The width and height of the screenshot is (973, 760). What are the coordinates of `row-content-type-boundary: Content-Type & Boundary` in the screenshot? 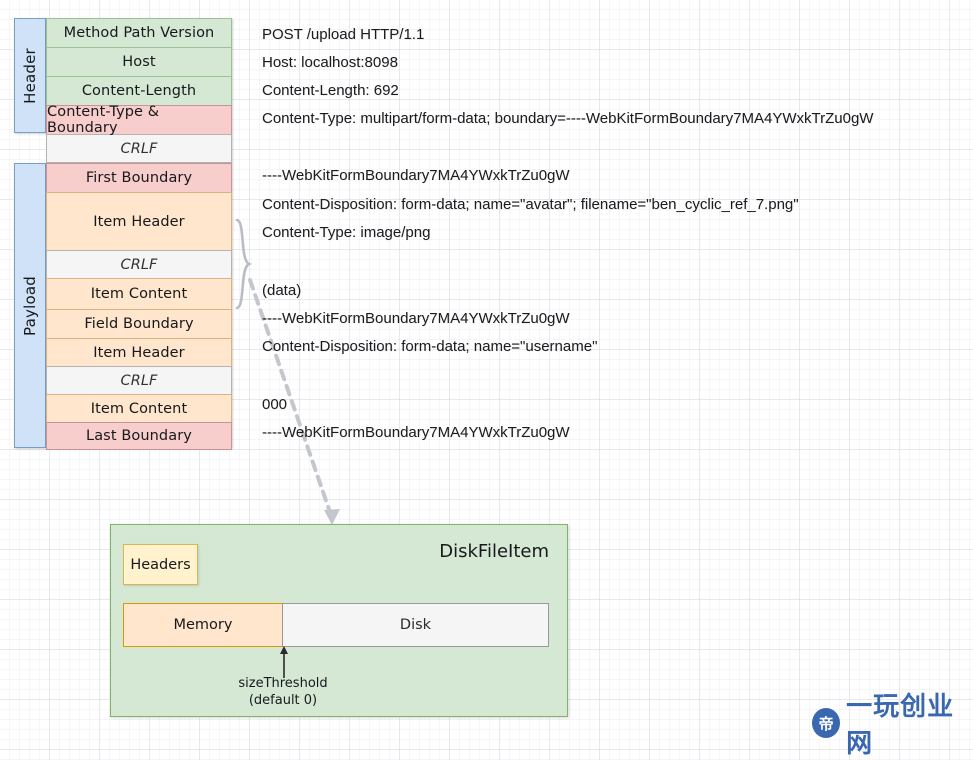 It's located at (139, 120).